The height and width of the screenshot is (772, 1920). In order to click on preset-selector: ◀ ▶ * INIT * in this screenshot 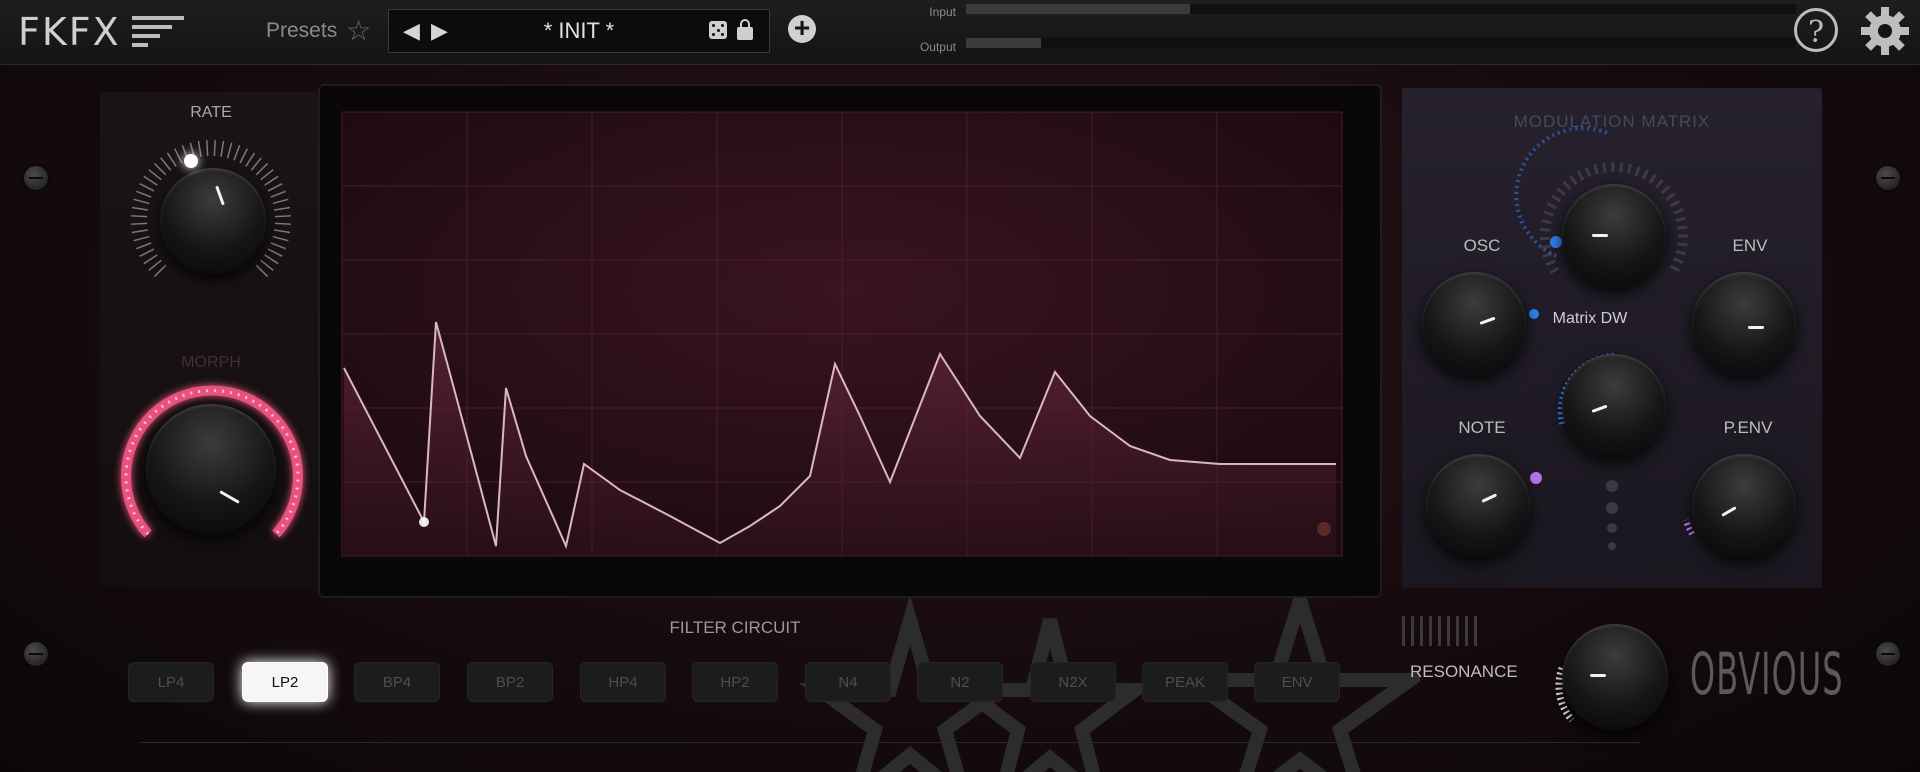, I will do `click(579, 31)`.